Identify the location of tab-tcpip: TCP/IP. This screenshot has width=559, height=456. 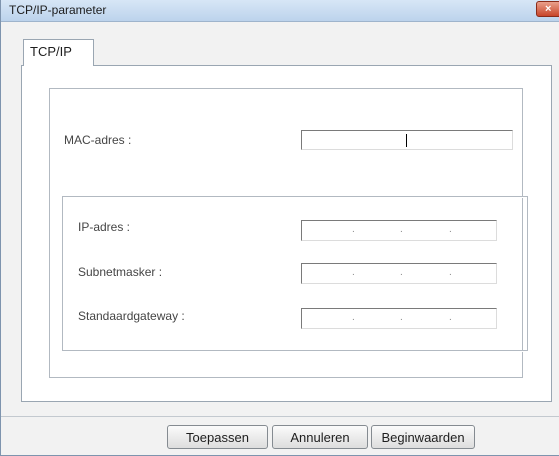
(58, 52).